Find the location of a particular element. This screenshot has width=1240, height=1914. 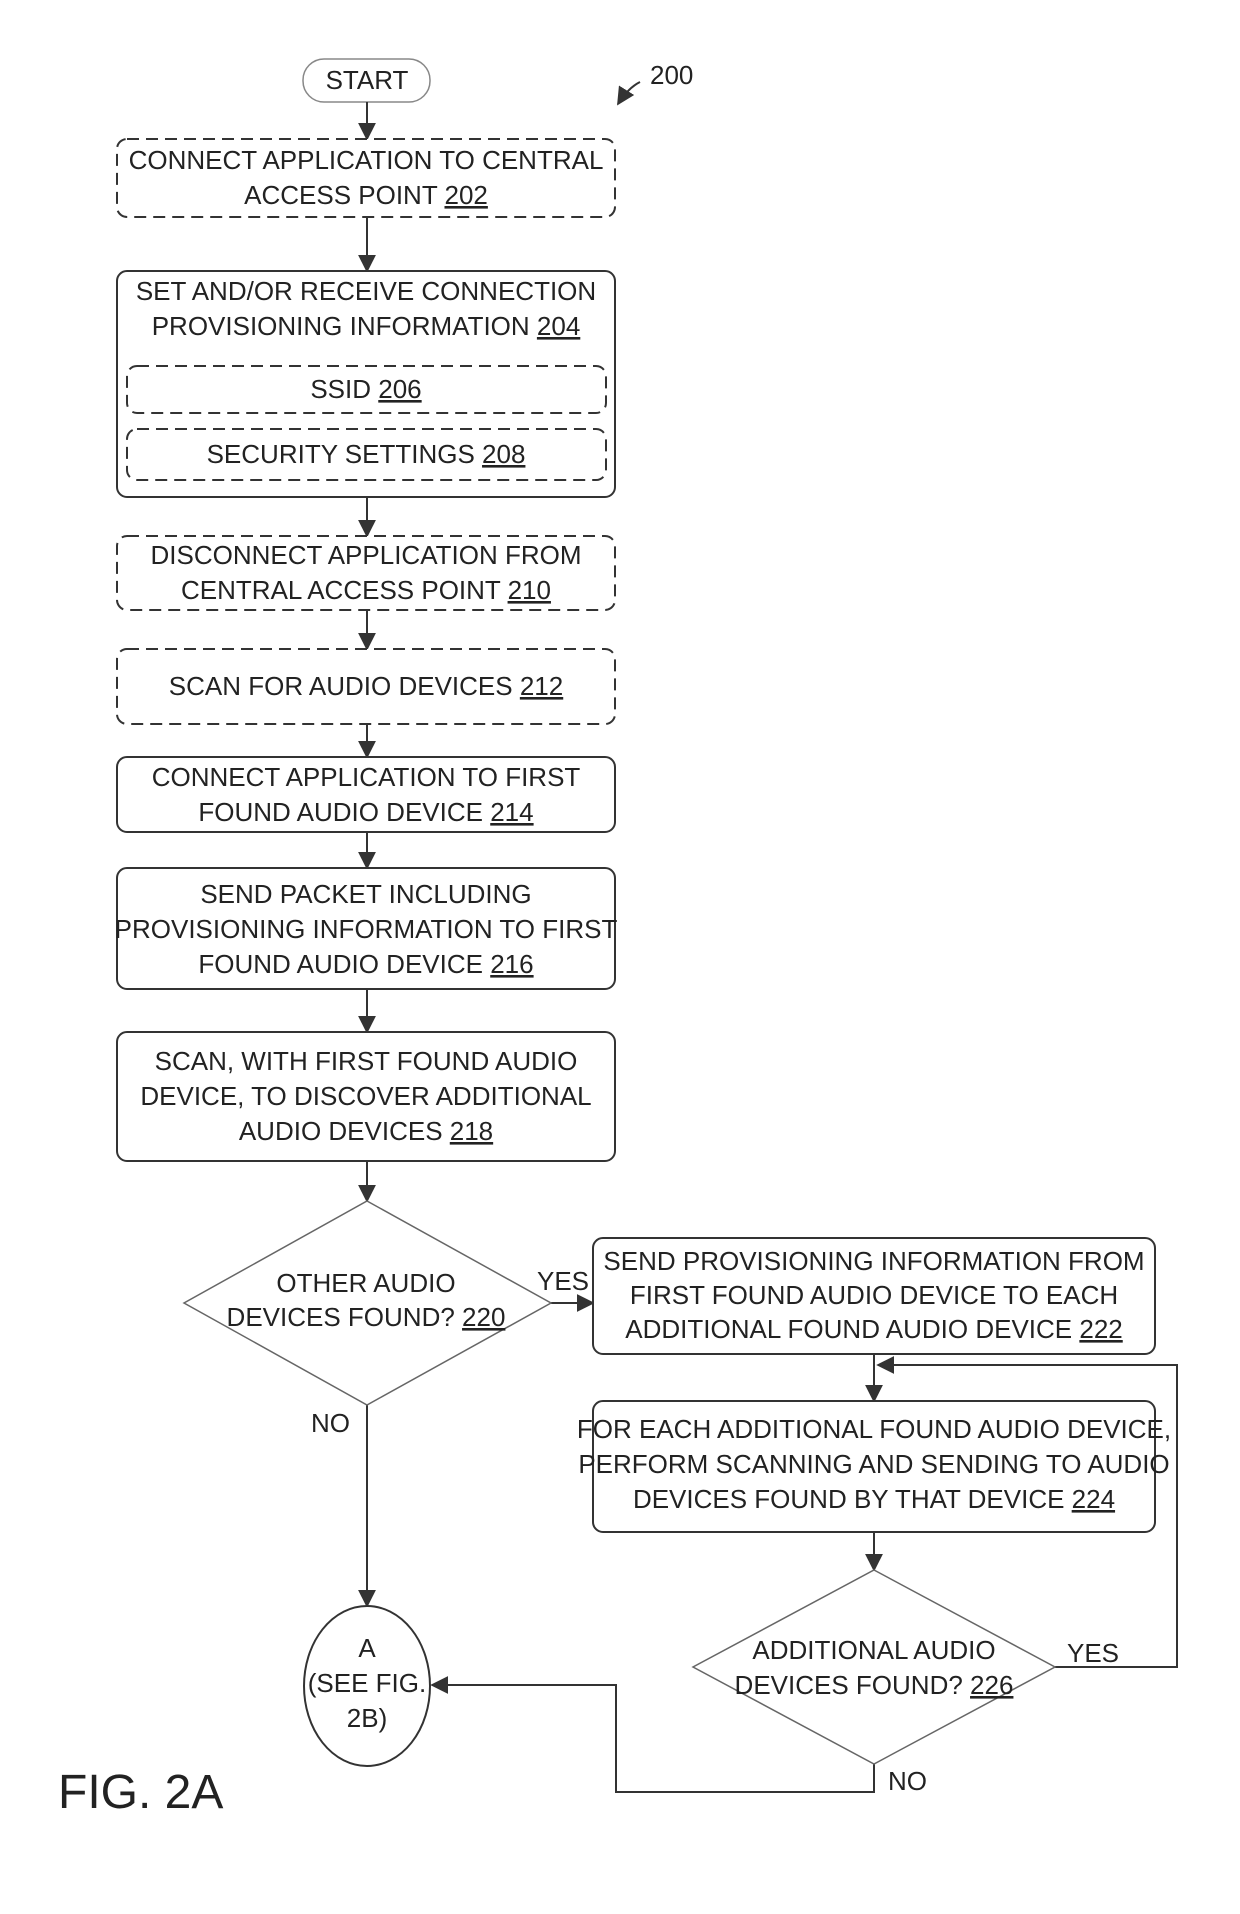

decision-226-line1: ADDITIONAL AUDIO is located at coordinates (873, 1650).